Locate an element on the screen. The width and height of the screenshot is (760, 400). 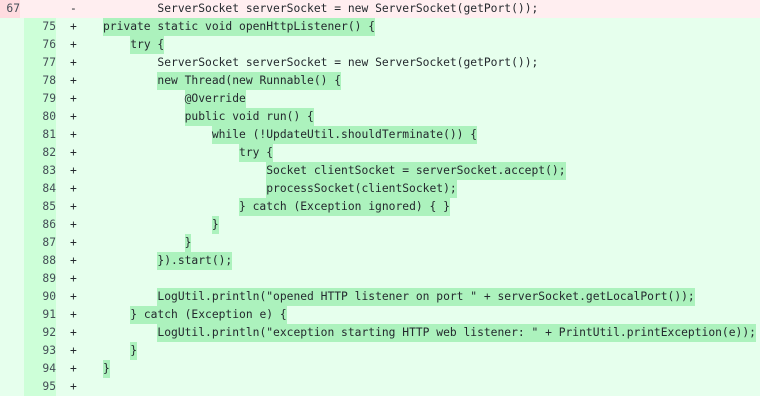
code-text: processSocket(clientSocket); is located at coordinates (361, 189).